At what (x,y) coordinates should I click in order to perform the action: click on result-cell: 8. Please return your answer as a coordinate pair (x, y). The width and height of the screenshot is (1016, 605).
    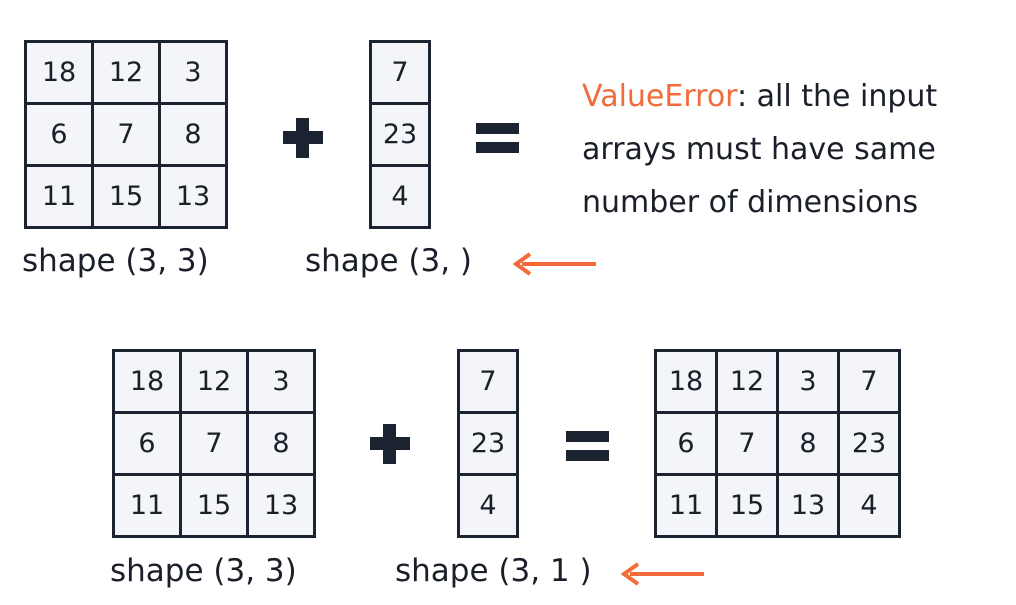
    Looking at the image, I should click on (808, 443).